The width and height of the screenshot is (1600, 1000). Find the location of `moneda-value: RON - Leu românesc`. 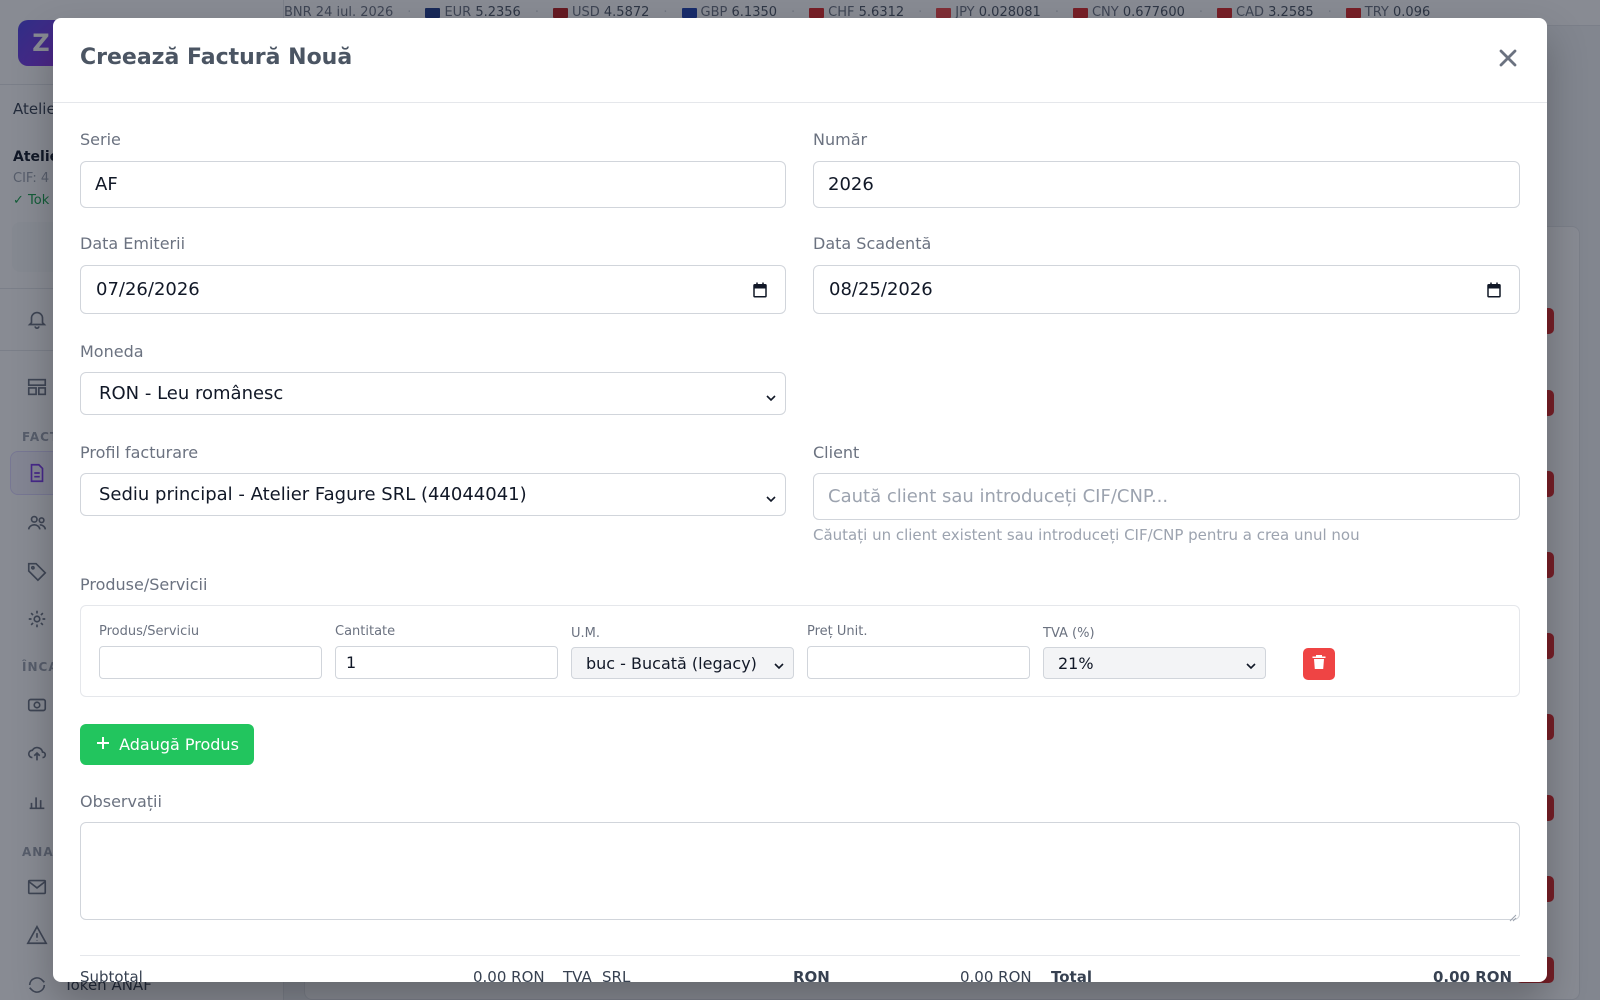

moneda-value: RON - Leu românesc is located at coordinates (191, 393).